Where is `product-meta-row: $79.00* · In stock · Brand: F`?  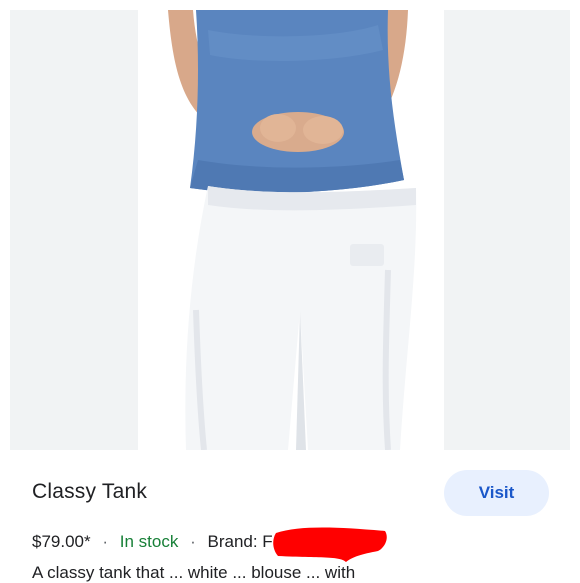 product-meta-row: $79.00* · In stock · Brand: F is located at coordinates (152, 542).